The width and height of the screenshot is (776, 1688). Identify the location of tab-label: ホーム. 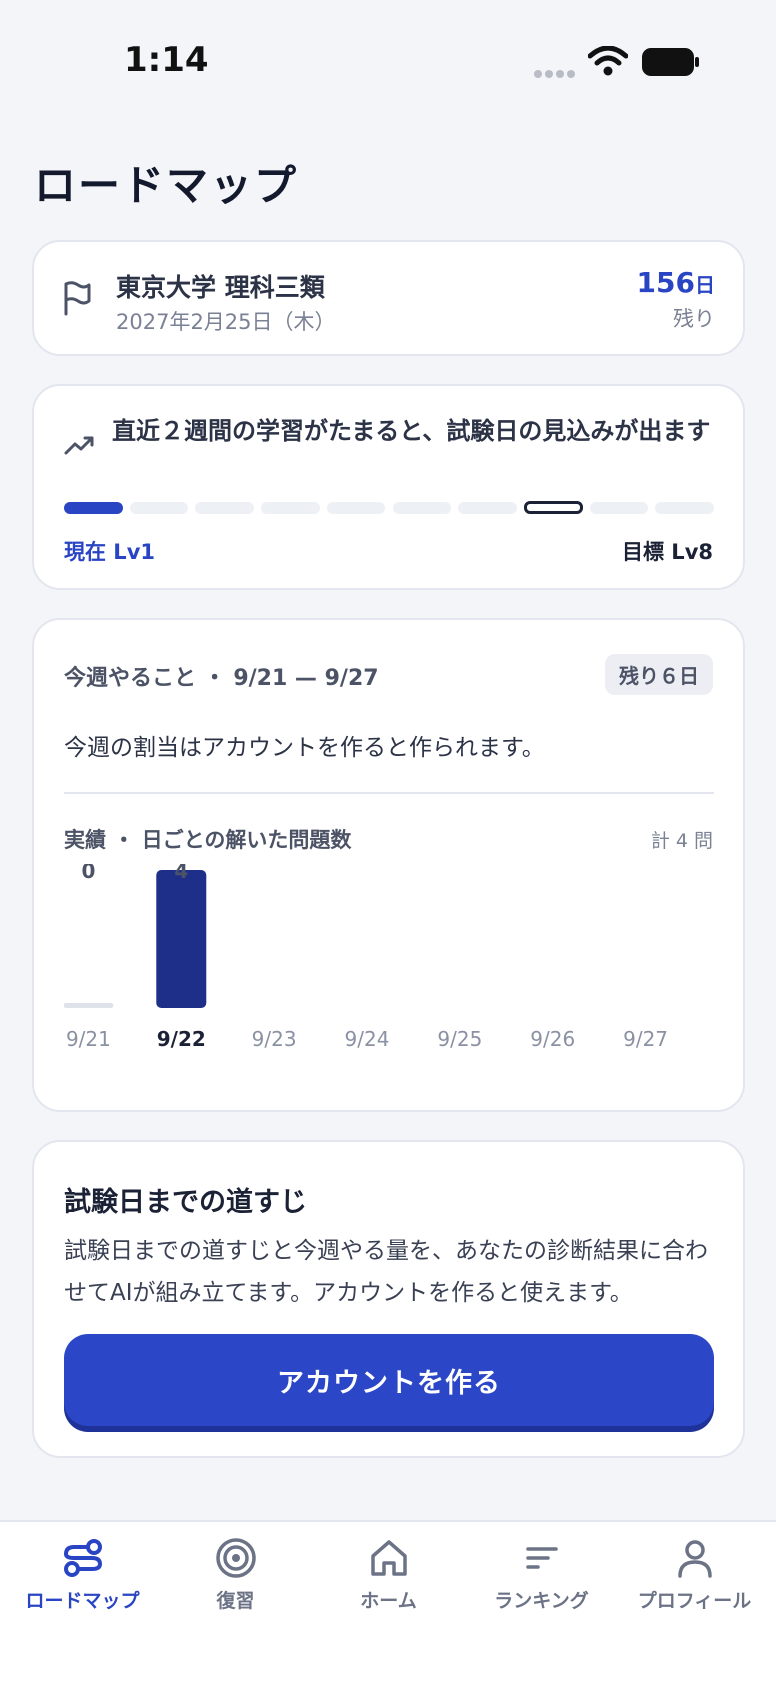
(388, 1601).